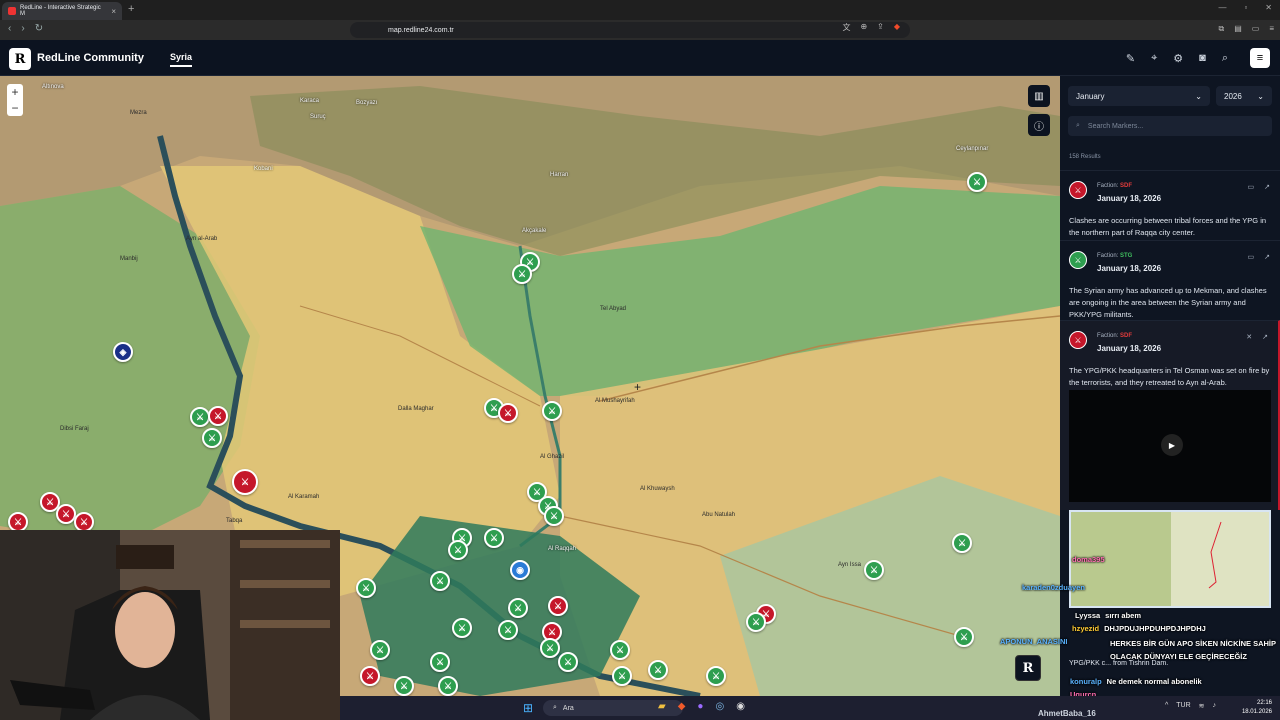 The width and height of the screenshot is (1280, 720). What do you see at coordinates (123, 352) in the screenshot?
I see `map-marker-gov: ◈` at bounding box center [123, 352].